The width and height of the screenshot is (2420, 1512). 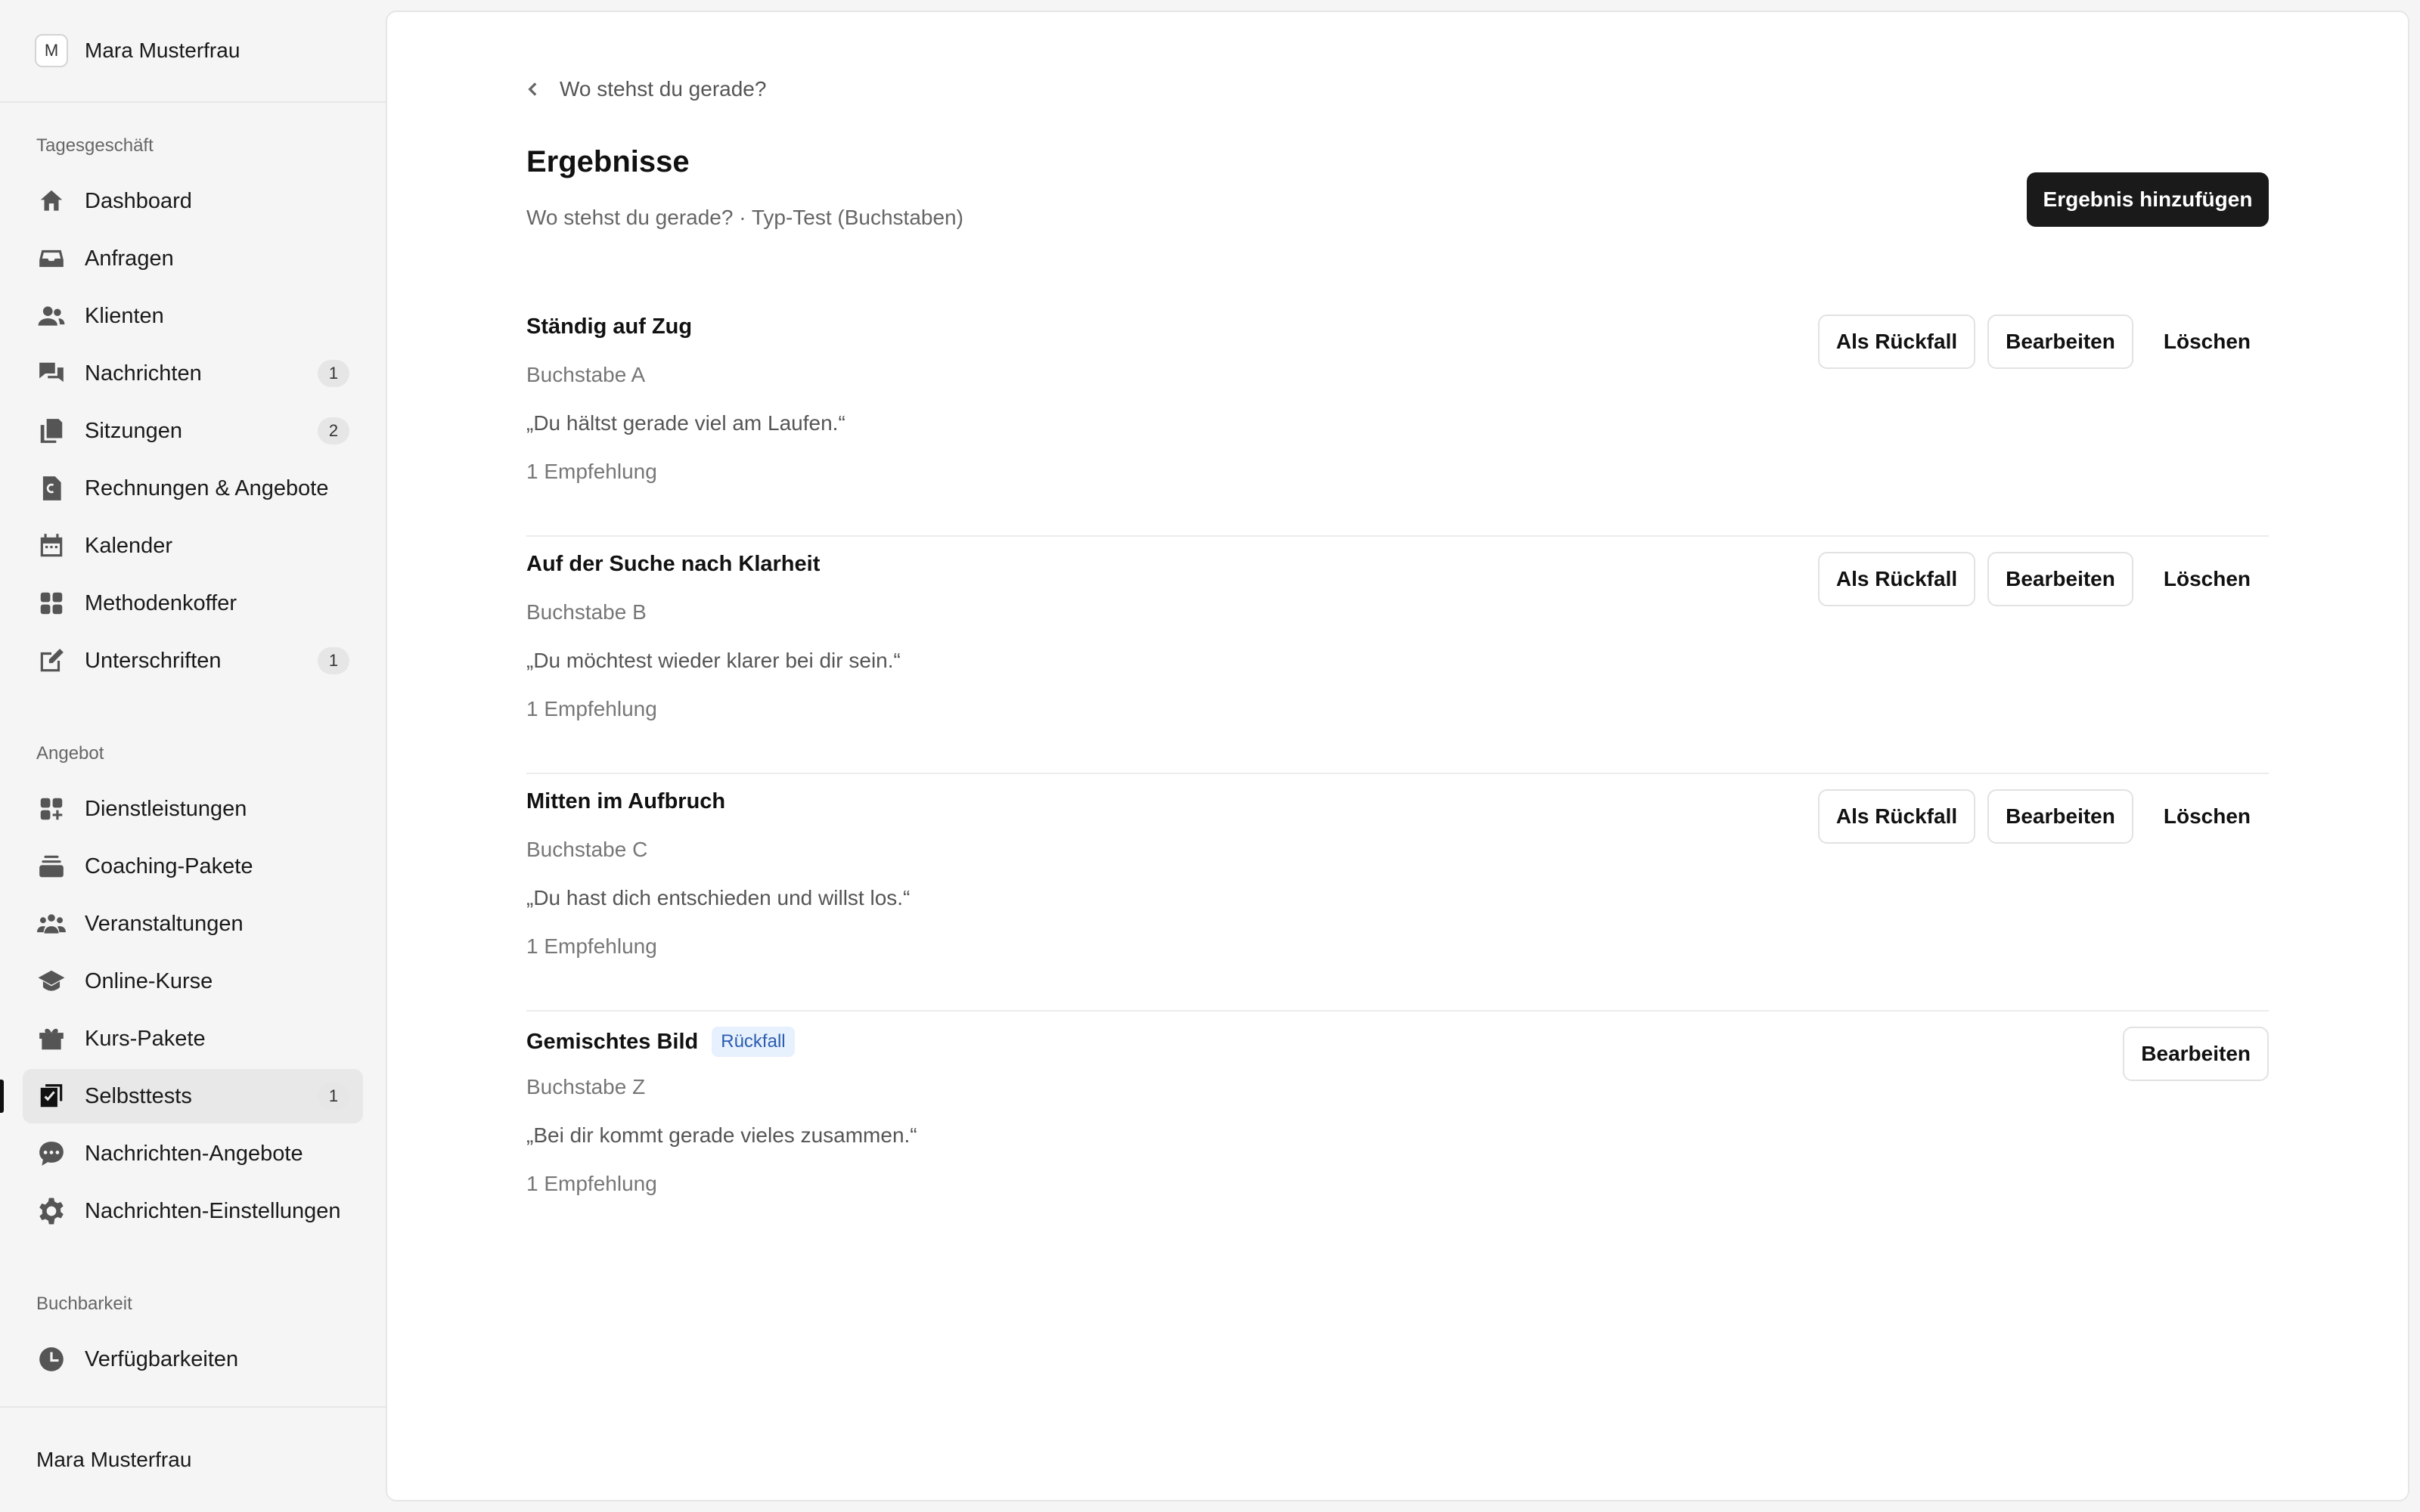 I want to click on avatar: M, so click(x=51, y=50).